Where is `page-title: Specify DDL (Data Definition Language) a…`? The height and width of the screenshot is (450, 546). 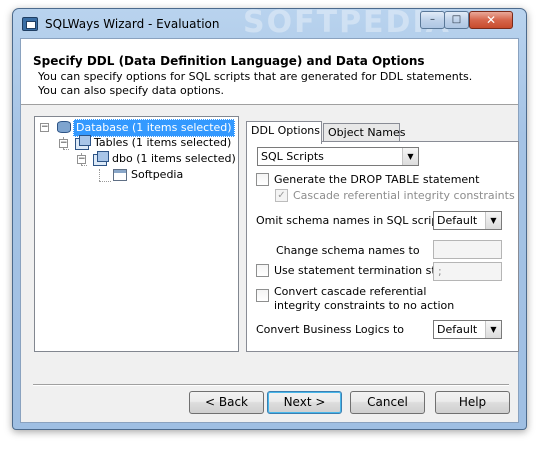 page-title: Specify DDL (Data Definition Language) a… is located at coordinates (229, 61).